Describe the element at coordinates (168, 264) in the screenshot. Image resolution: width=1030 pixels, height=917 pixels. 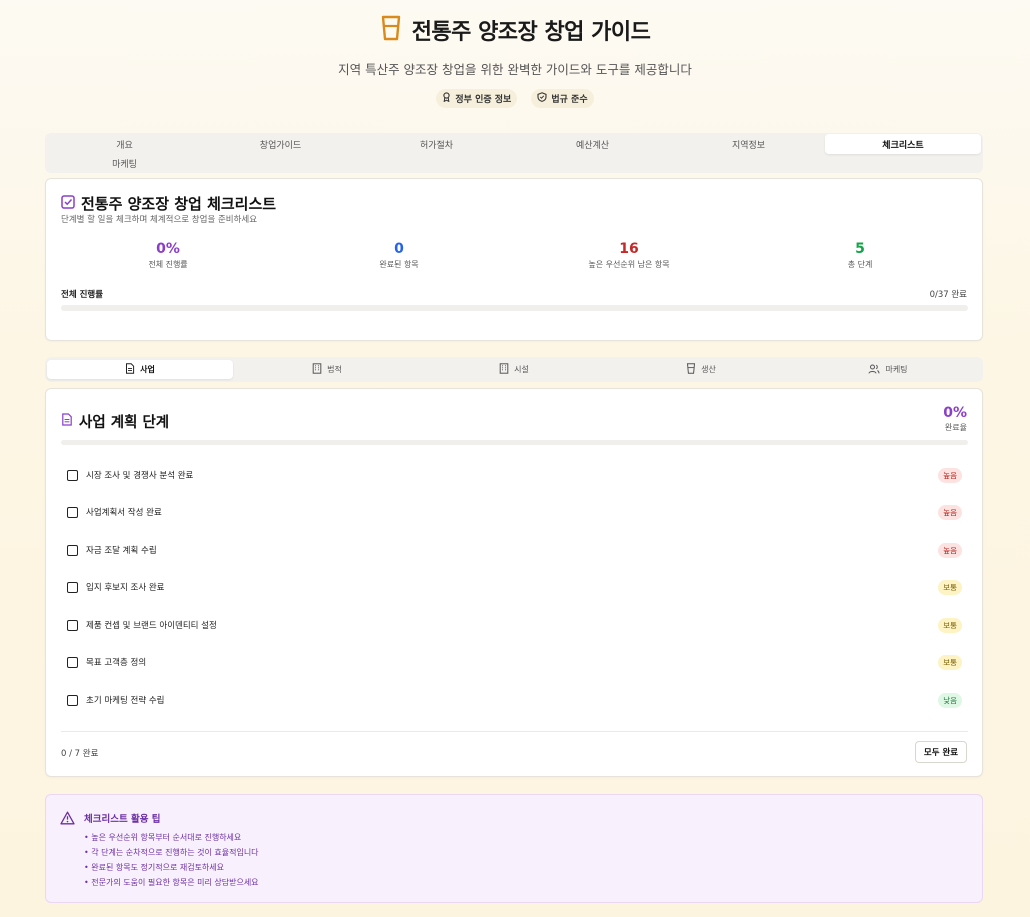
I see `stat-label: 전체 진행률` at that location.